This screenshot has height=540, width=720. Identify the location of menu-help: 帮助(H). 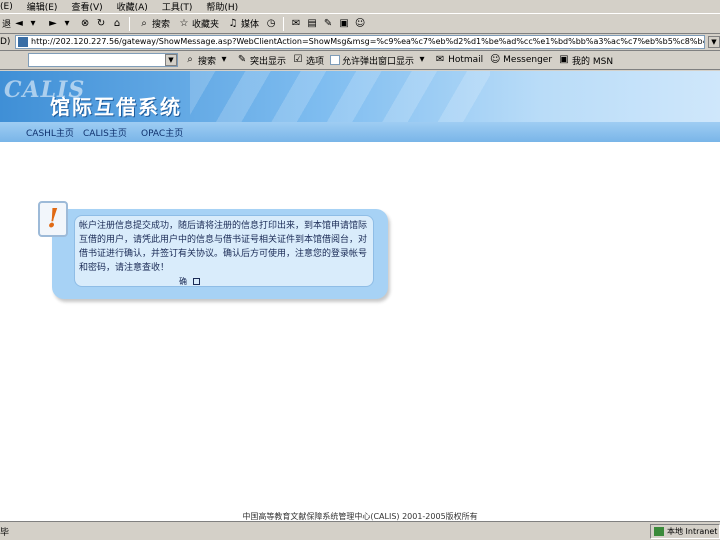
(222, 6).